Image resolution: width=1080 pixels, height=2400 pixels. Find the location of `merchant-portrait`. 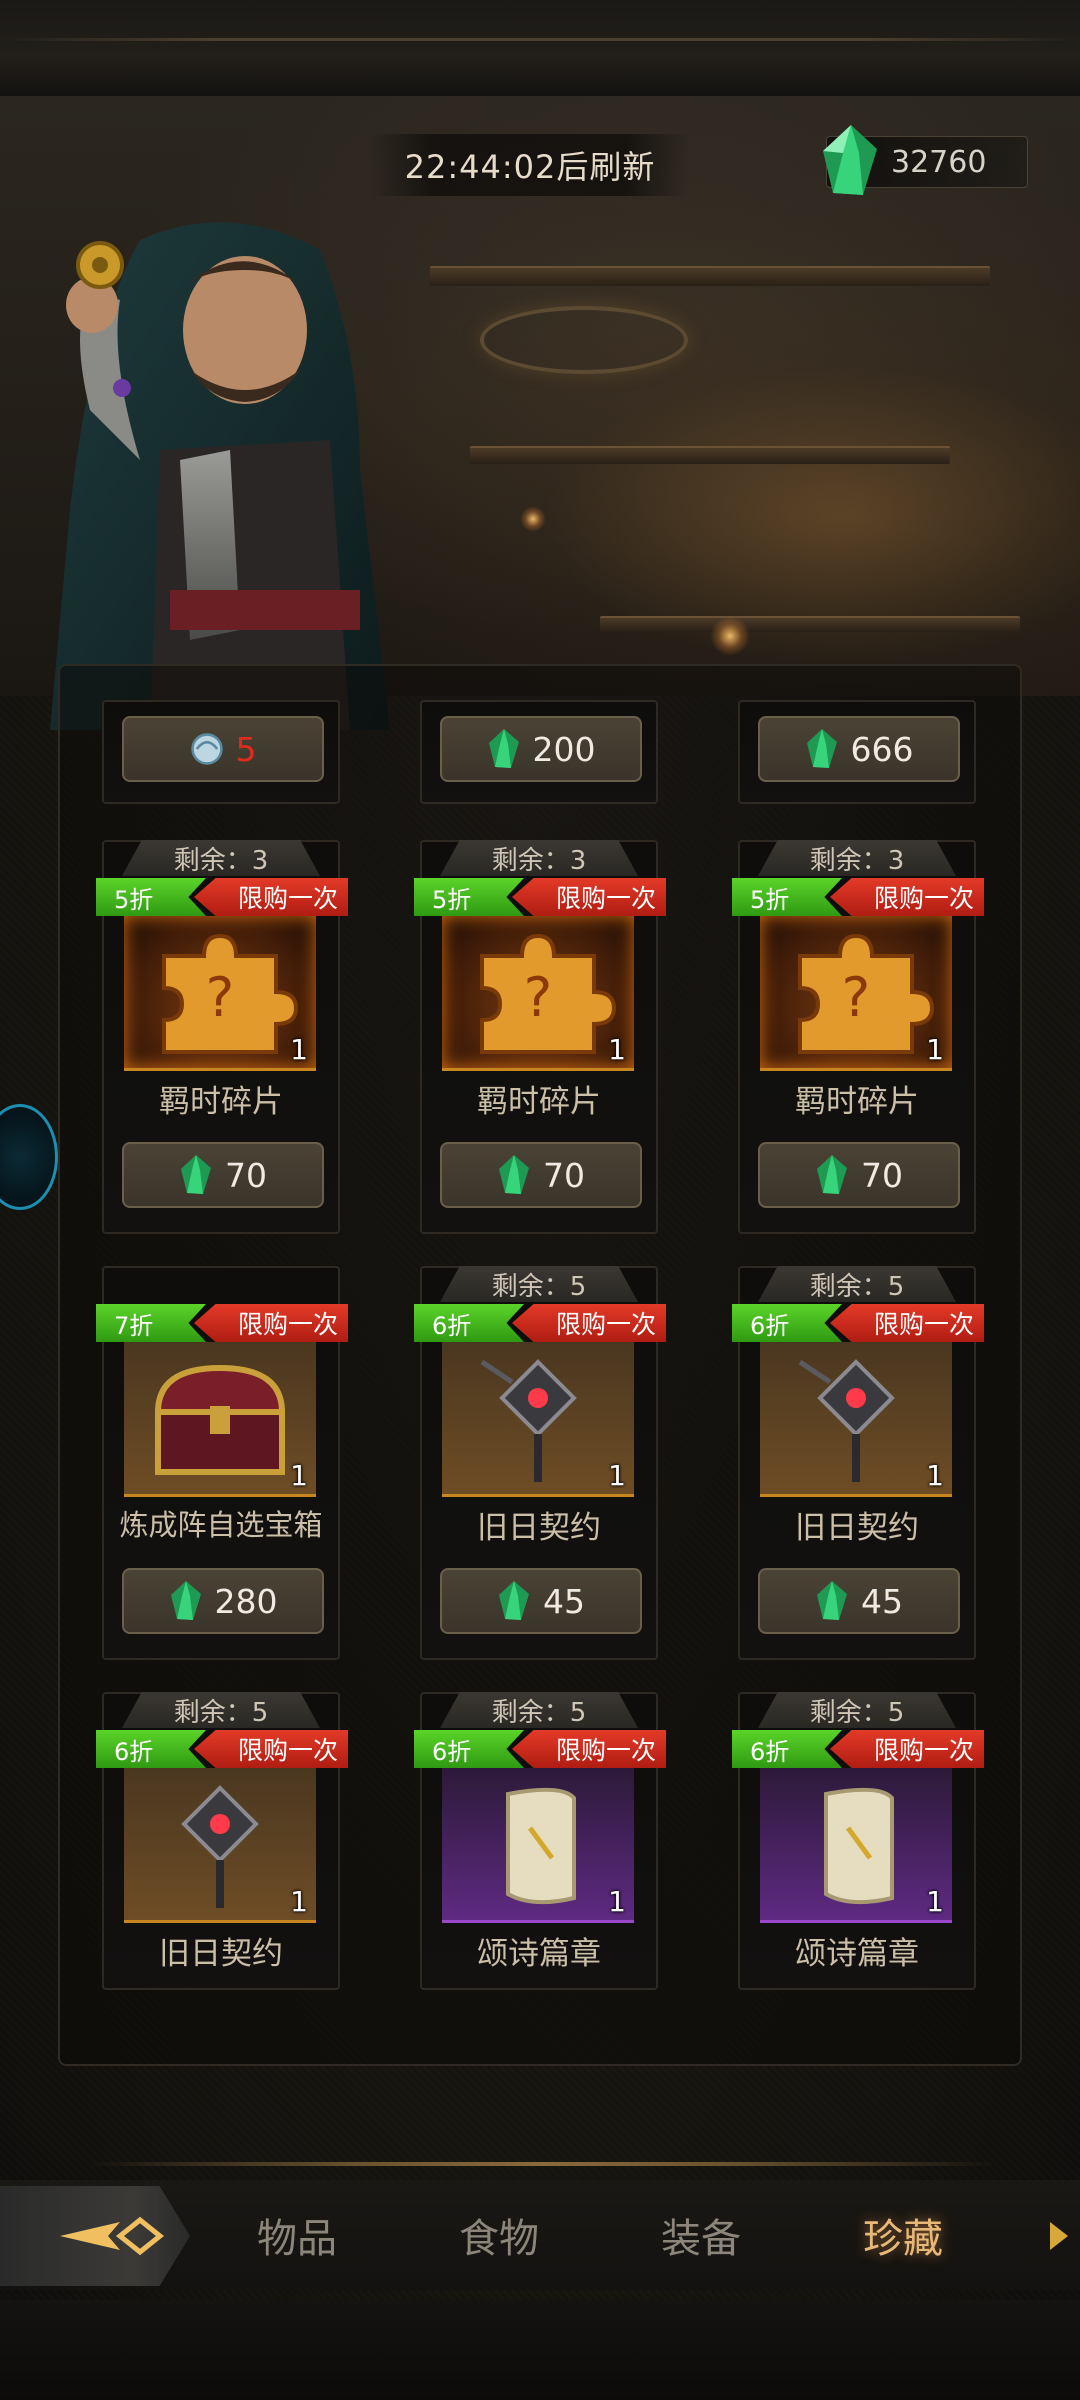

merchant-portrait is located at coordinates (220, 476).